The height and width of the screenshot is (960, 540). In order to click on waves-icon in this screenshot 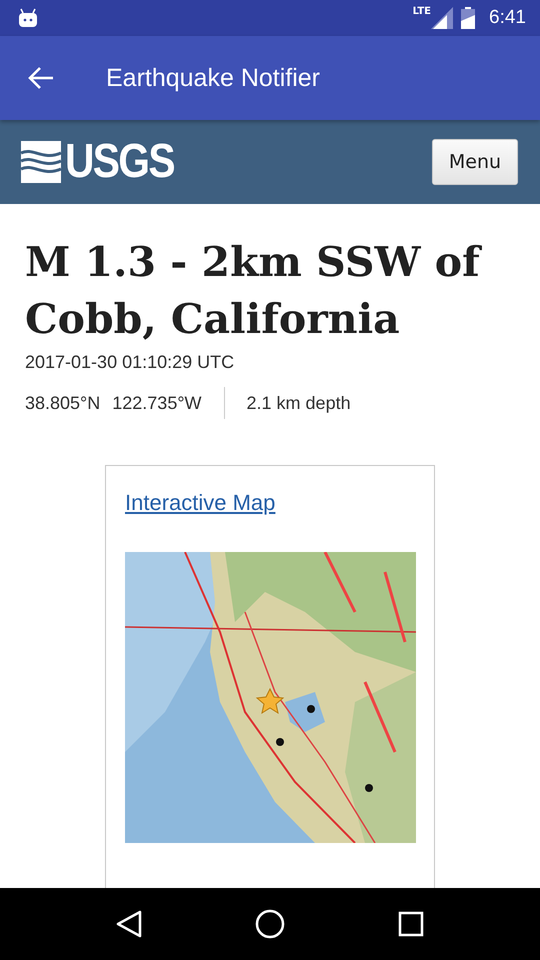, I will do `click(41, 162)`.